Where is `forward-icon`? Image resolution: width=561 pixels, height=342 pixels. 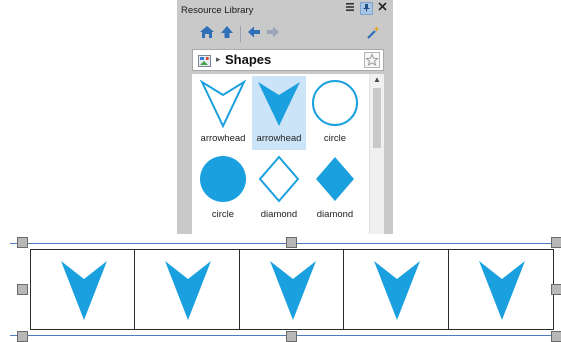
forward-icon is located at coordinates (274, 33).